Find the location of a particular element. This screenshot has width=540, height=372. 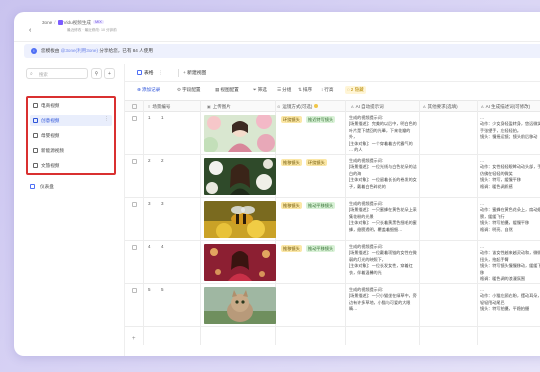

crumb-tag: MIX is located at coordinates (98, 22).